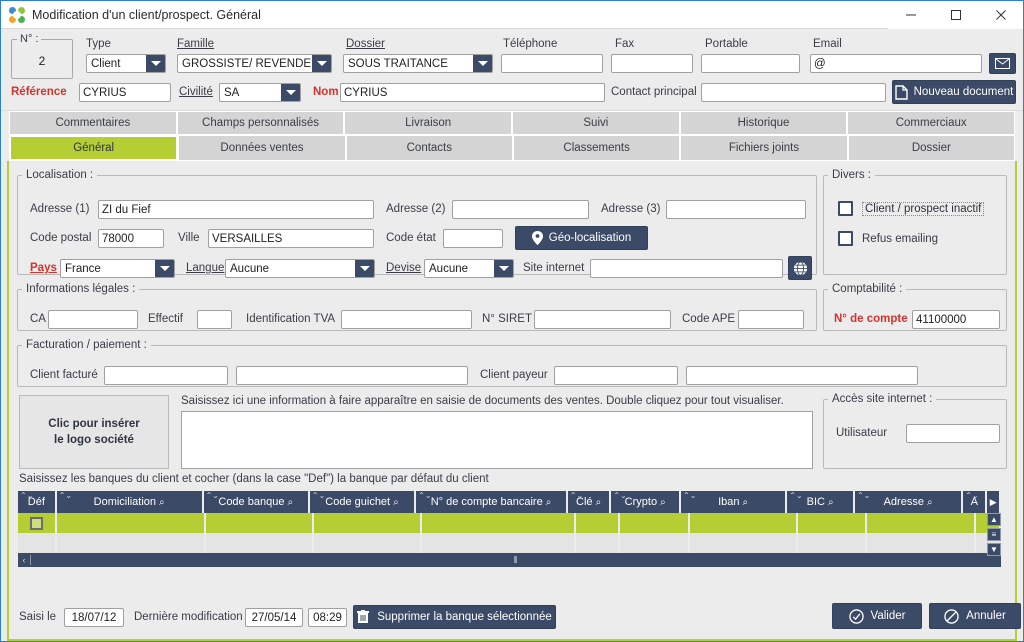 This screenshot has height=642, width=1024. I want to click on famille-select: GROSSISTE/ REVENDEUR, so click(254, 63).